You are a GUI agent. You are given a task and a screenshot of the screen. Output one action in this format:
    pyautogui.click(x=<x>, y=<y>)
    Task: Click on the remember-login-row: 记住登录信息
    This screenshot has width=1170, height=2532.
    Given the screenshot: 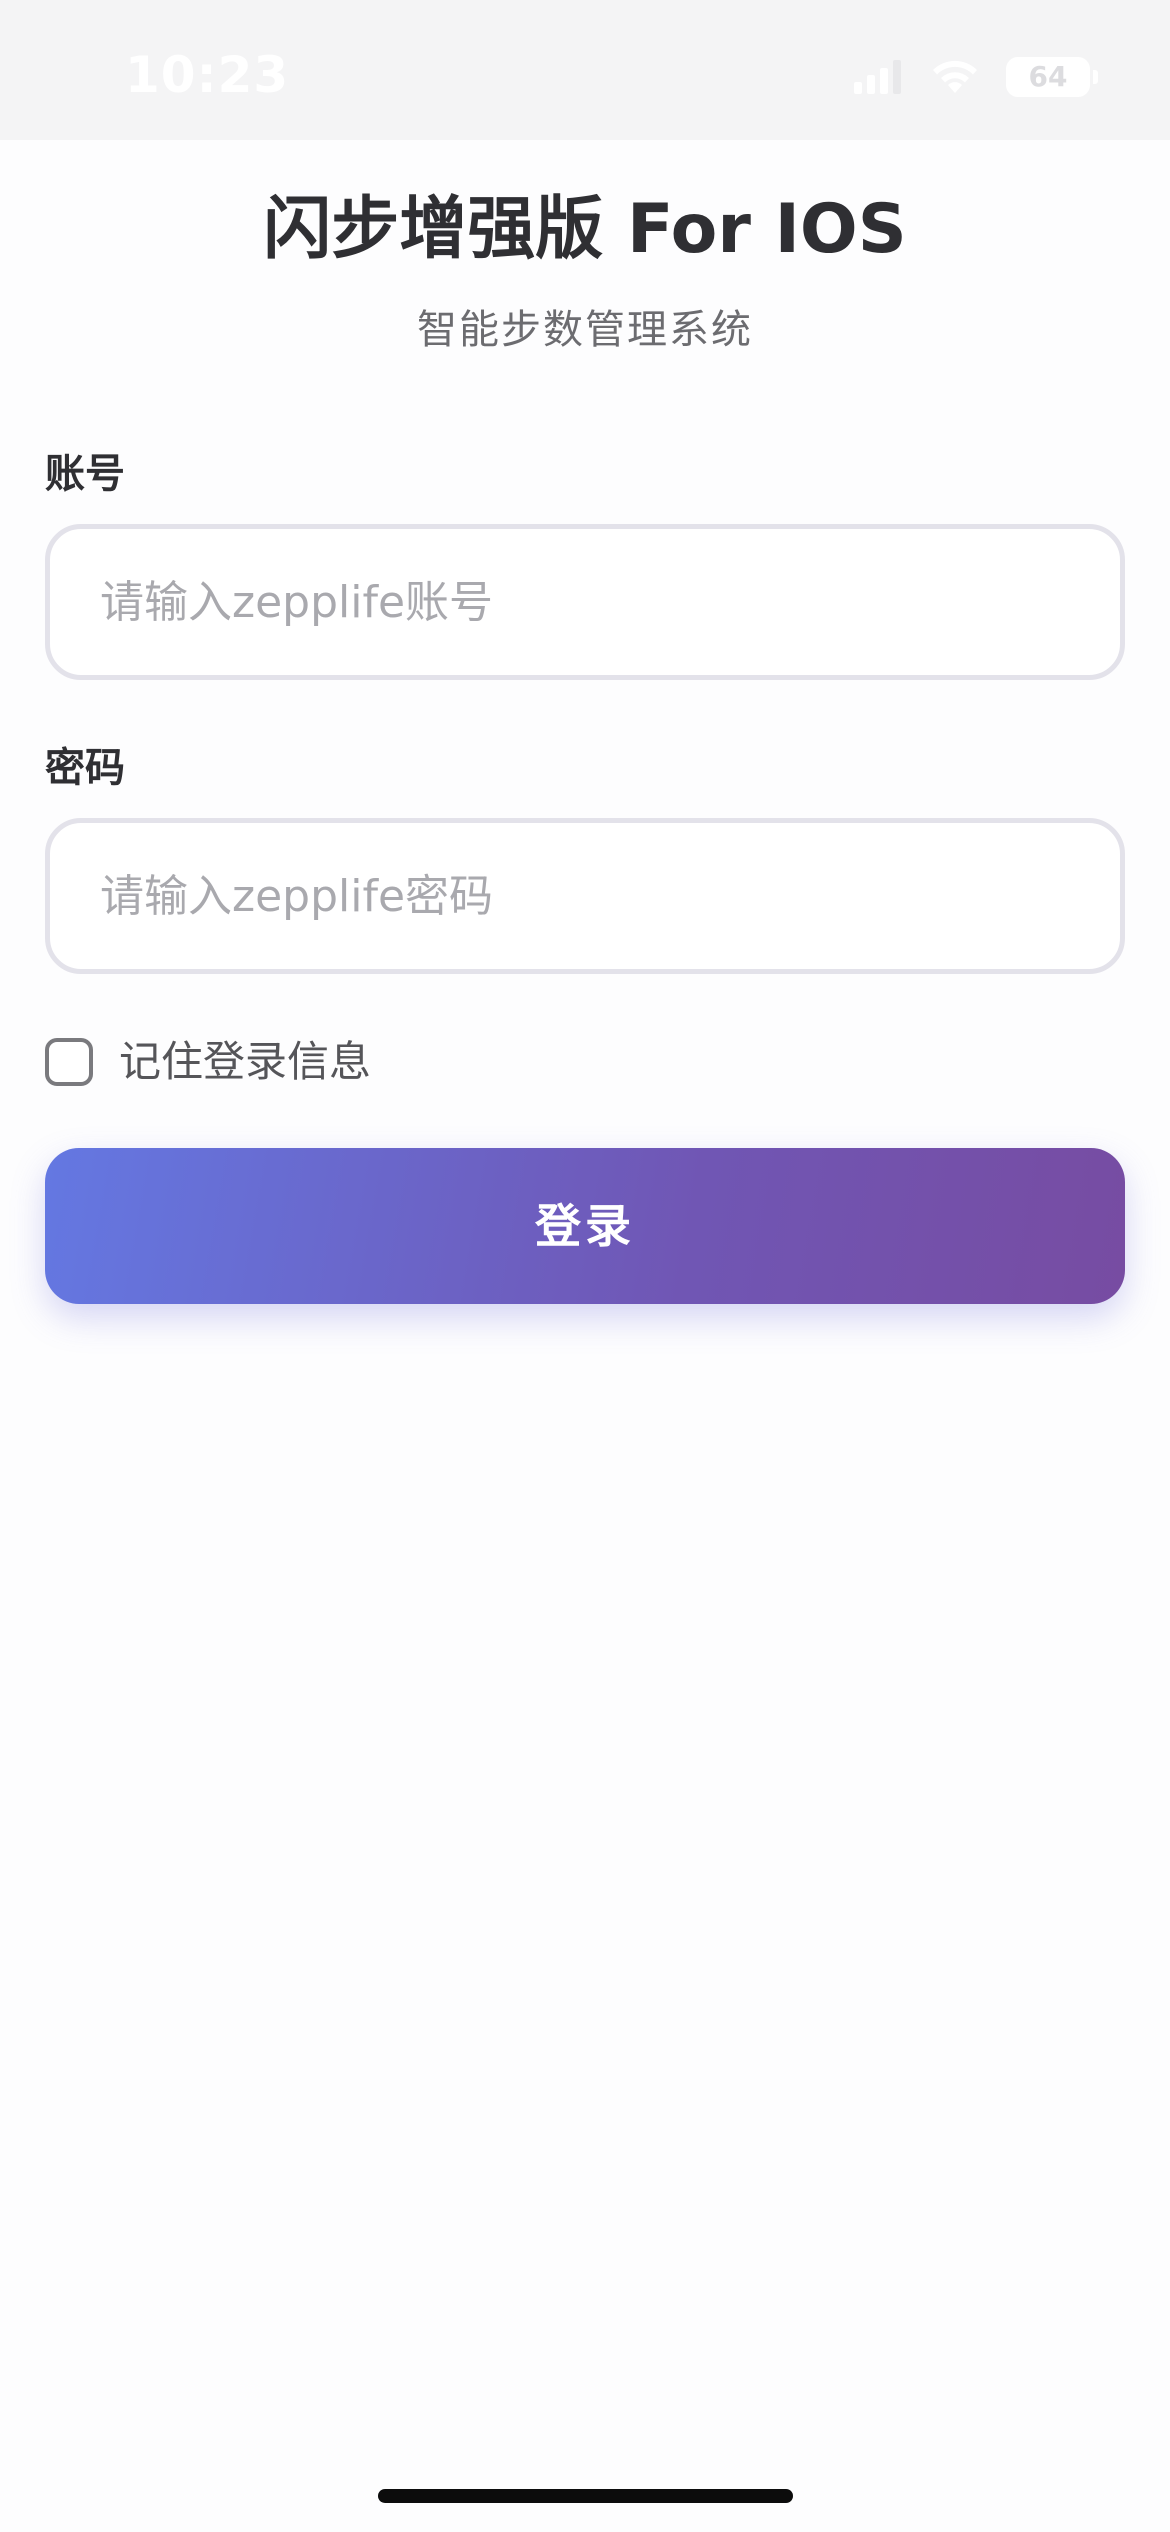 What is the action you would take?
    pyautogui.click(x=208, y=1062)
    